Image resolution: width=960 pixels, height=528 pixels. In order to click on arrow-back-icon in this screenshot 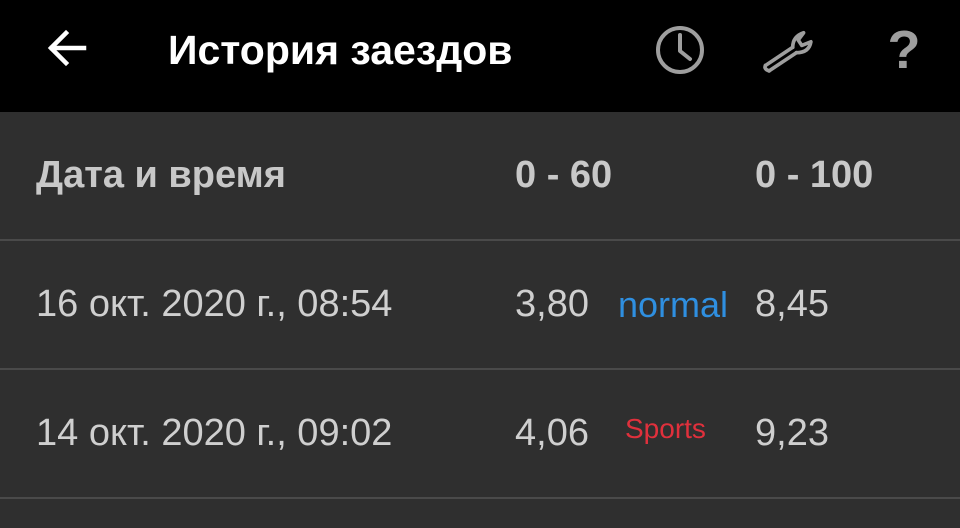, I will do `click(67, 48)`.